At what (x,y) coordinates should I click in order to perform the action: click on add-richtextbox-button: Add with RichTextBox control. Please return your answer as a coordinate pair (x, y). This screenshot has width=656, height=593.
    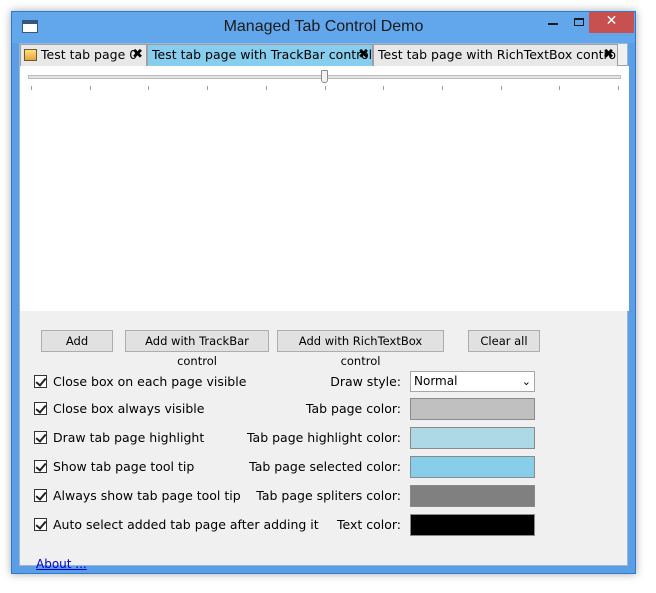
    Looking at the image, I should click on (360, 349).